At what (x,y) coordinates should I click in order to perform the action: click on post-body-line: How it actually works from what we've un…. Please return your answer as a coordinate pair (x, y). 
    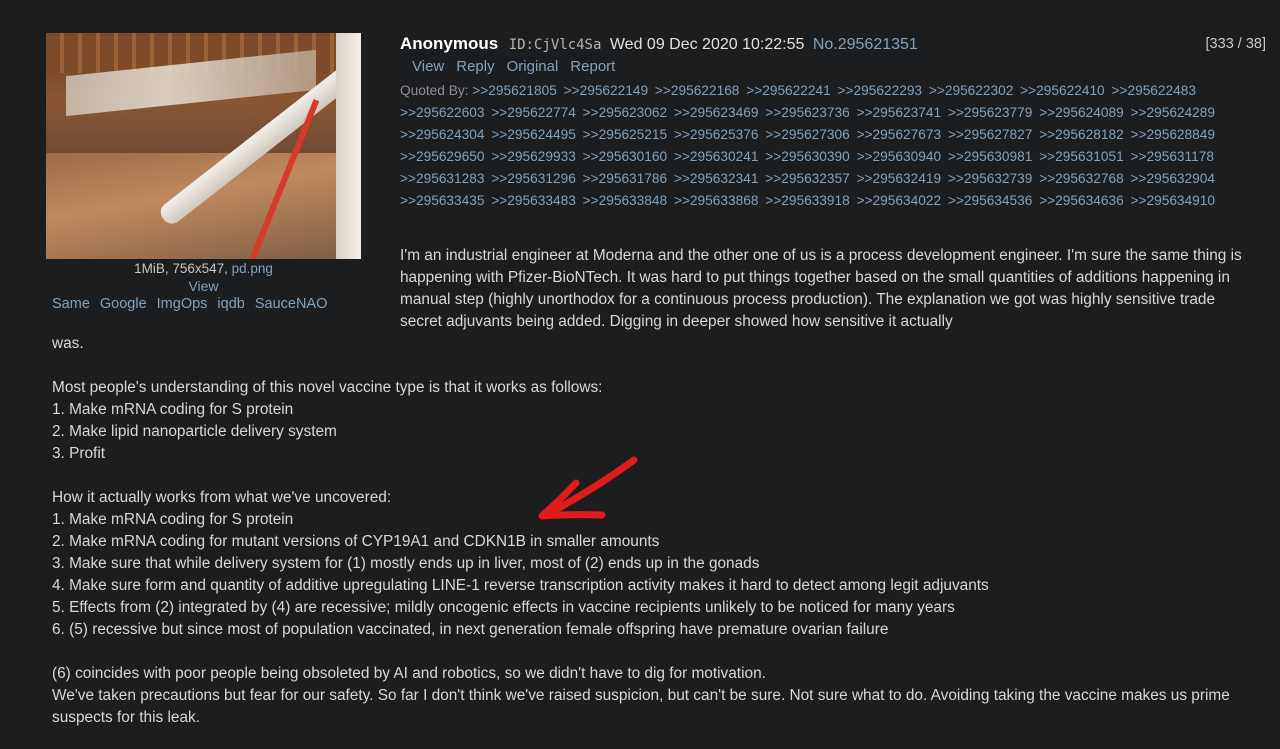
    Looking at the image, I should click on (222, 497).